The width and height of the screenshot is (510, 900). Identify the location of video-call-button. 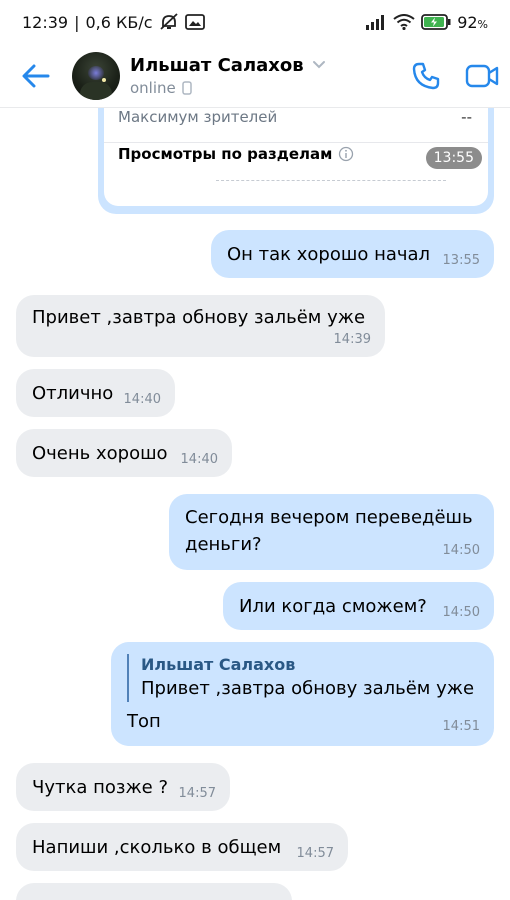
(482, 76).